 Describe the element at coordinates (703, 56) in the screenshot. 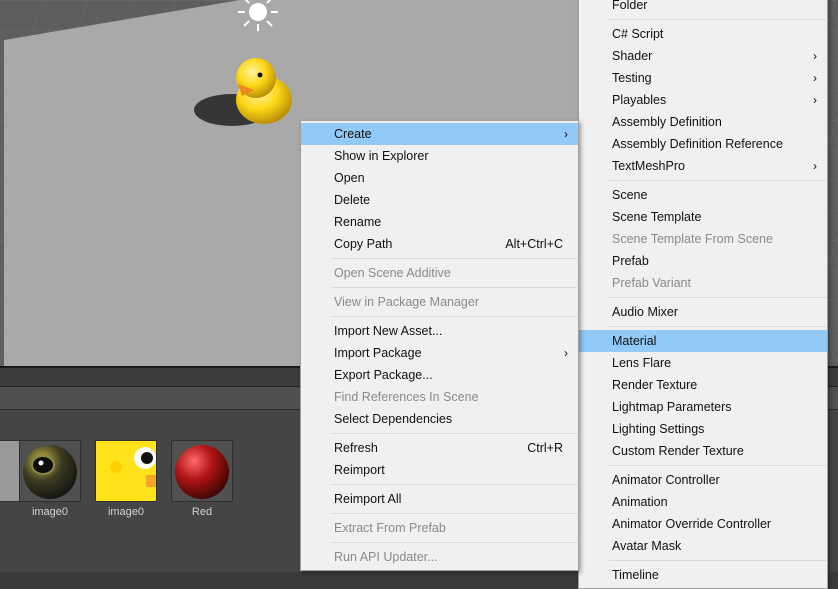

I see `menu-item-shader: Shader ›` at that location.